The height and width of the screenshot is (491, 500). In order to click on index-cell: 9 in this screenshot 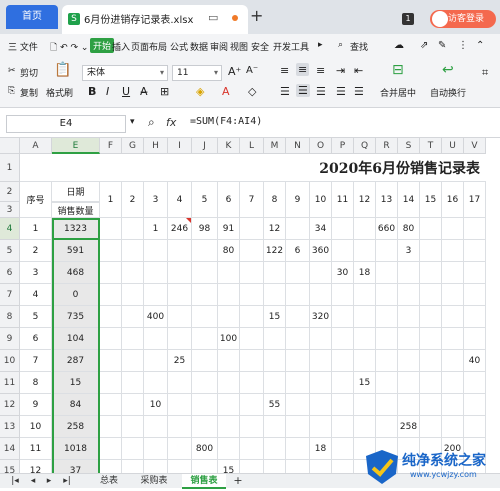, I will do `click(36, 405)`.